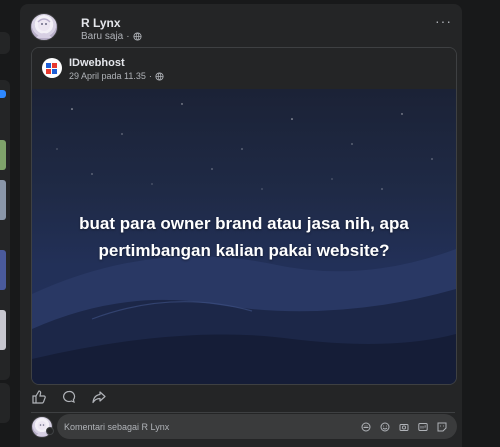 Image resolution: width=500 pixels, height=447 pixels. I want to click on post-actions, so click(69, 397).